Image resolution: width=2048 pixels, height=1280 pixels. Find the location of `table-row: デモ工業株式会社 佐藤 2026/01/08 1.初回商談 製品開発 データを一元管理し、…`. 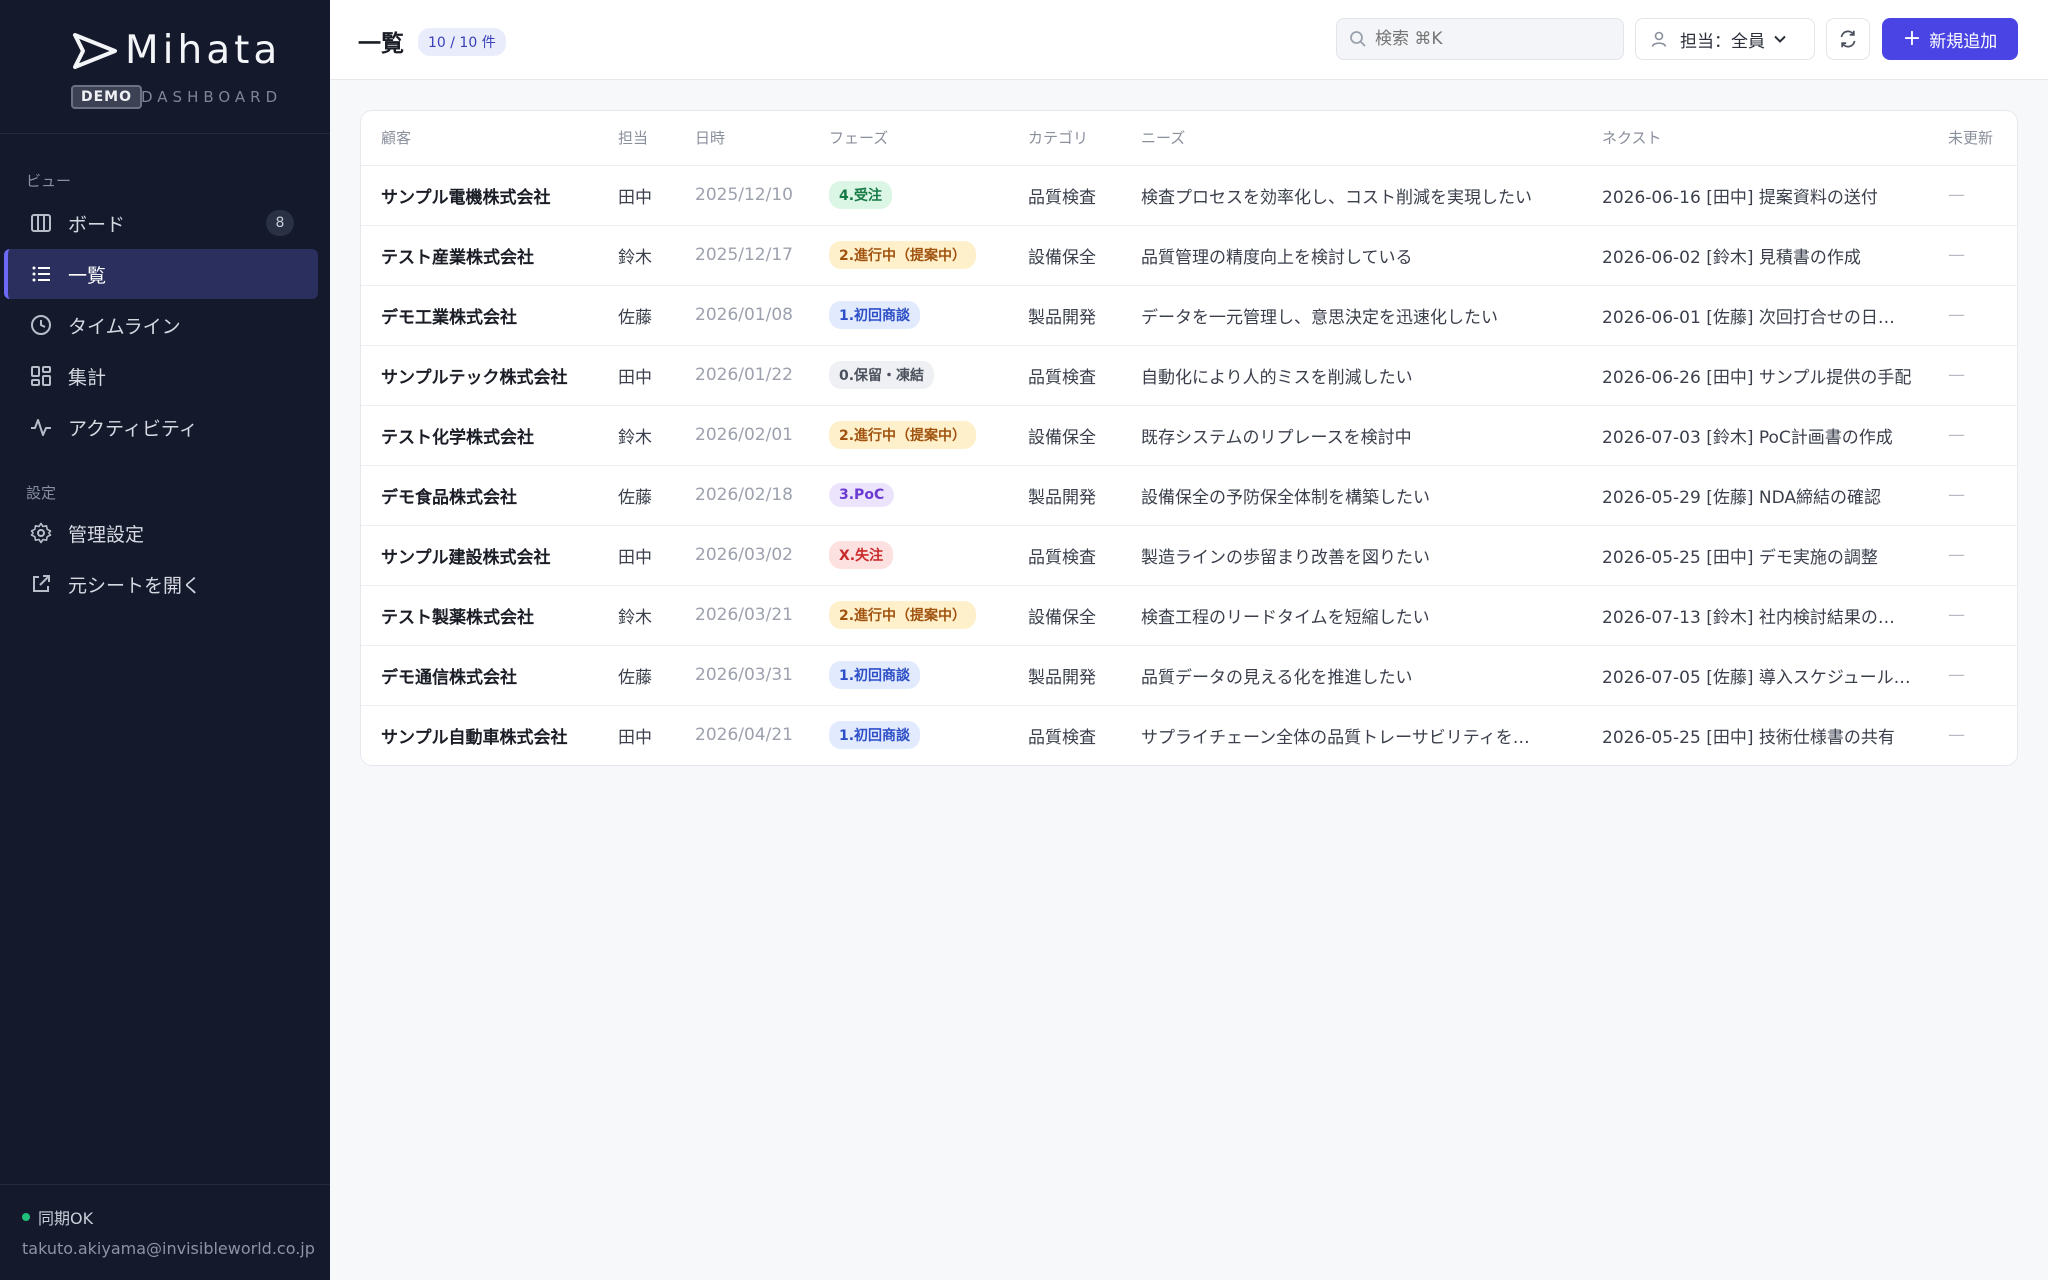

table-row: デモ工業株式会社 佐藤 2026/01/08 1.初回商談 製品開発 データを一元管理し、… is located at coordinates (1189, 315).